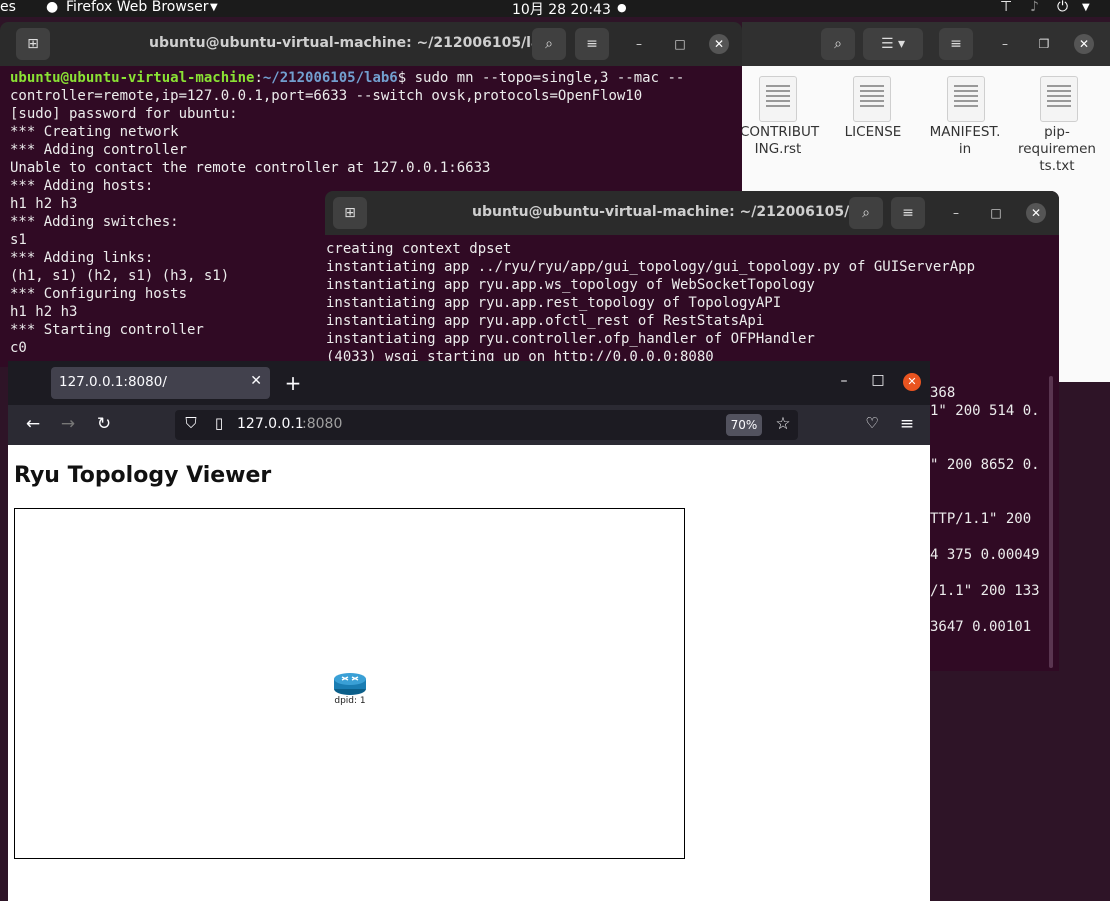 The image size is (1110, 901). Describe the element at coordinates (8, 7) in the screenshot. I see `activities-fragment: es` at that location.